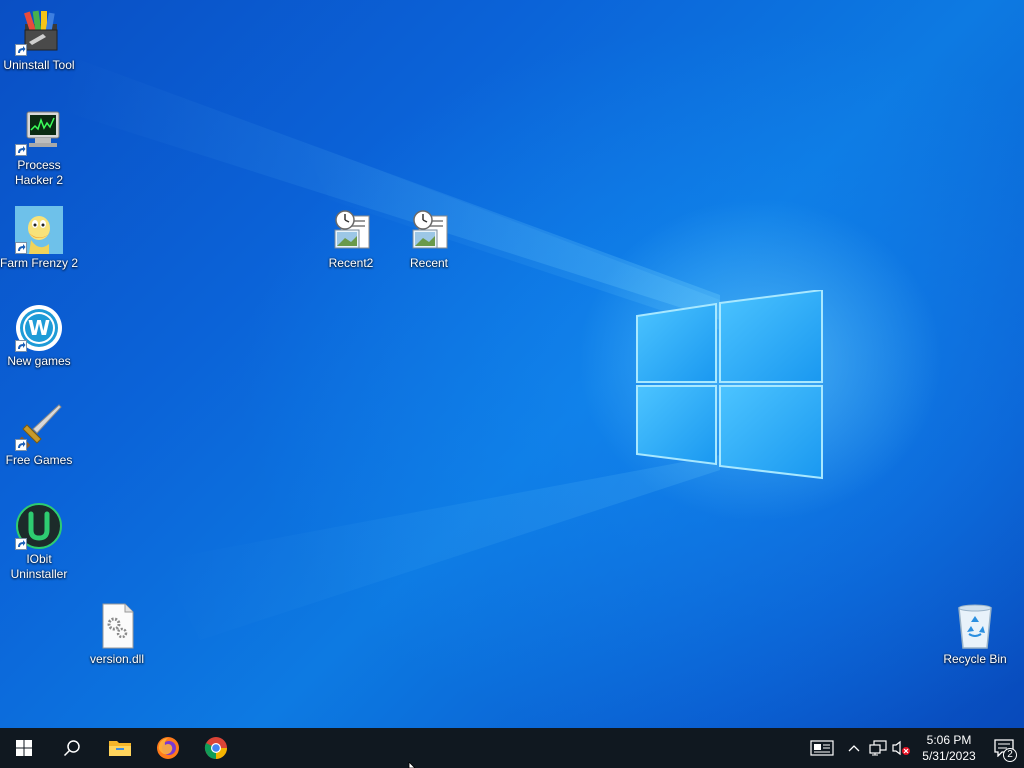 The image size is (1024, 768). Describe the element at coordinates (39, 361) in the screenshot. I see `desktop-icon-label: New games` at that location.